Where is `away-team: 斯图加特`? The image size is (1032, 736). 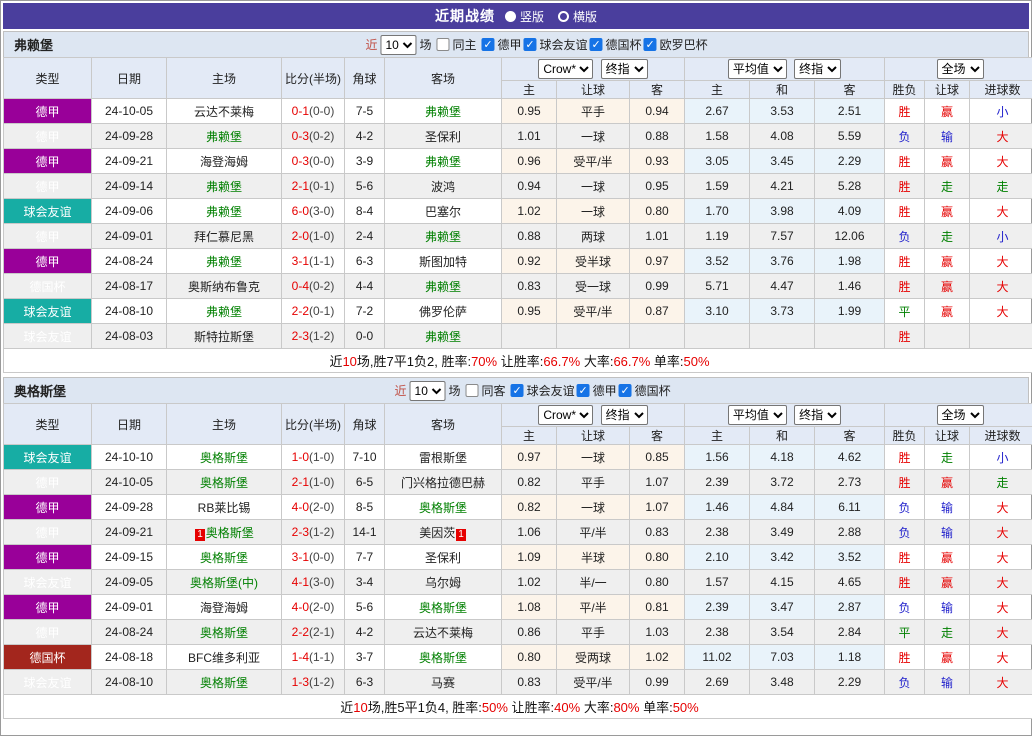
away-team: 斯图加特 is located at coordinates (443, 261).